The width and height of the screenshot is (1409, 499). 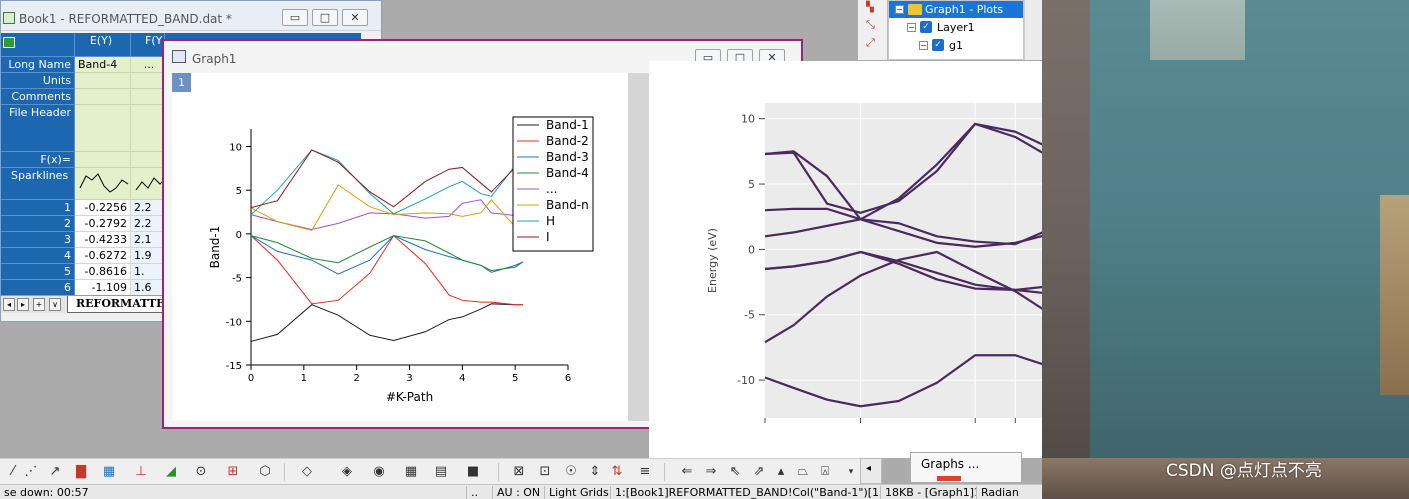 What do you see at coordinates (870, 25) in the screenshot?
I see `axis-icon: ⤡` at bounding box center [870, 25].